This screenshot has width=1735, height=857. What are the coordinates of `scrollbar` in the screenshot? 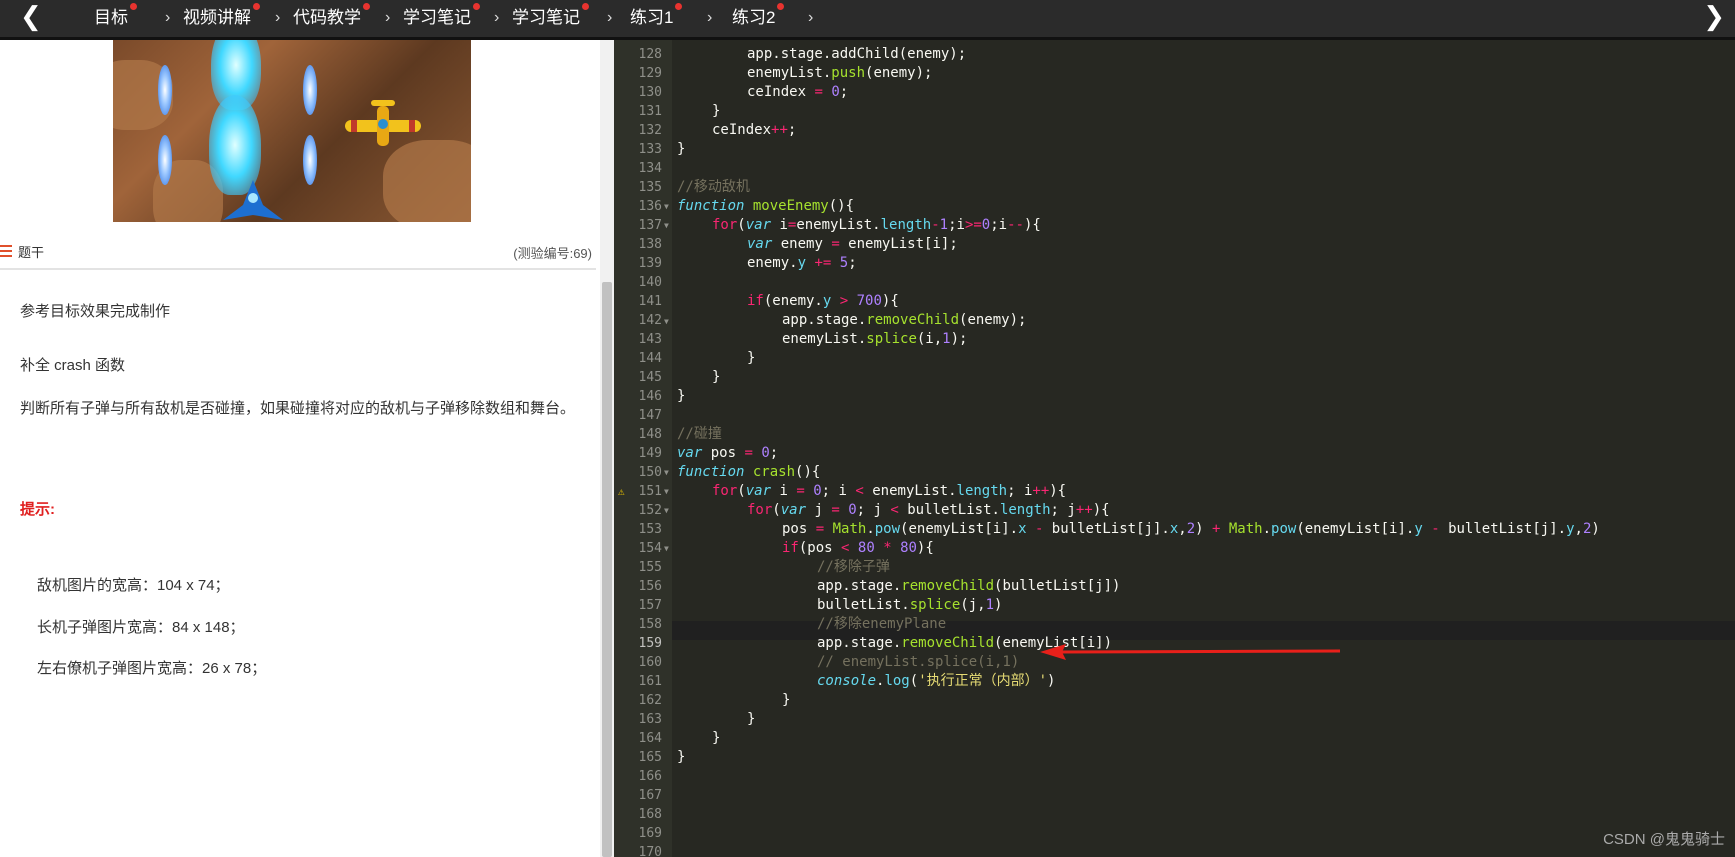 It's located at (607, 448).